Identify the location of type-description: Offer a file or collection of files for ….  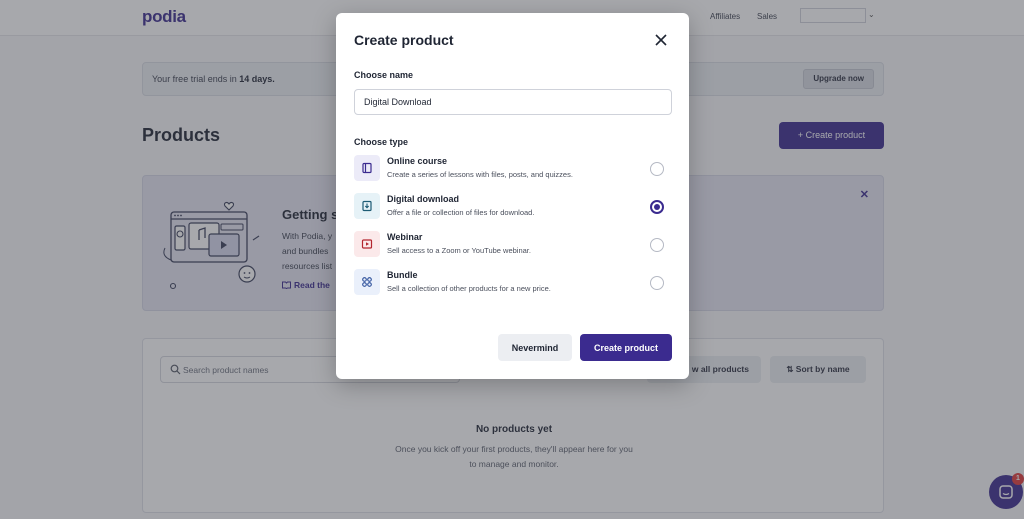
(461, 212).